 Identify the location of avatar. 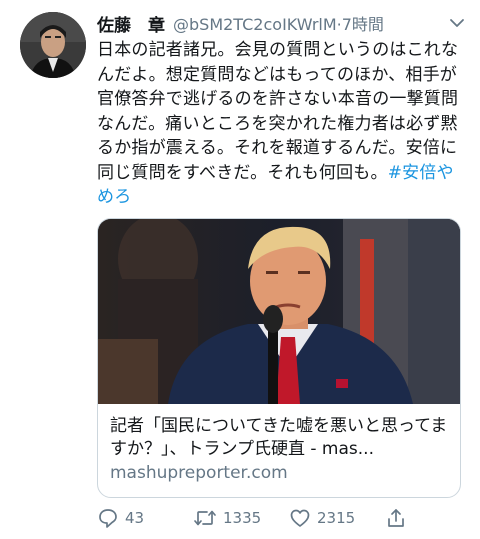
(53, 45).